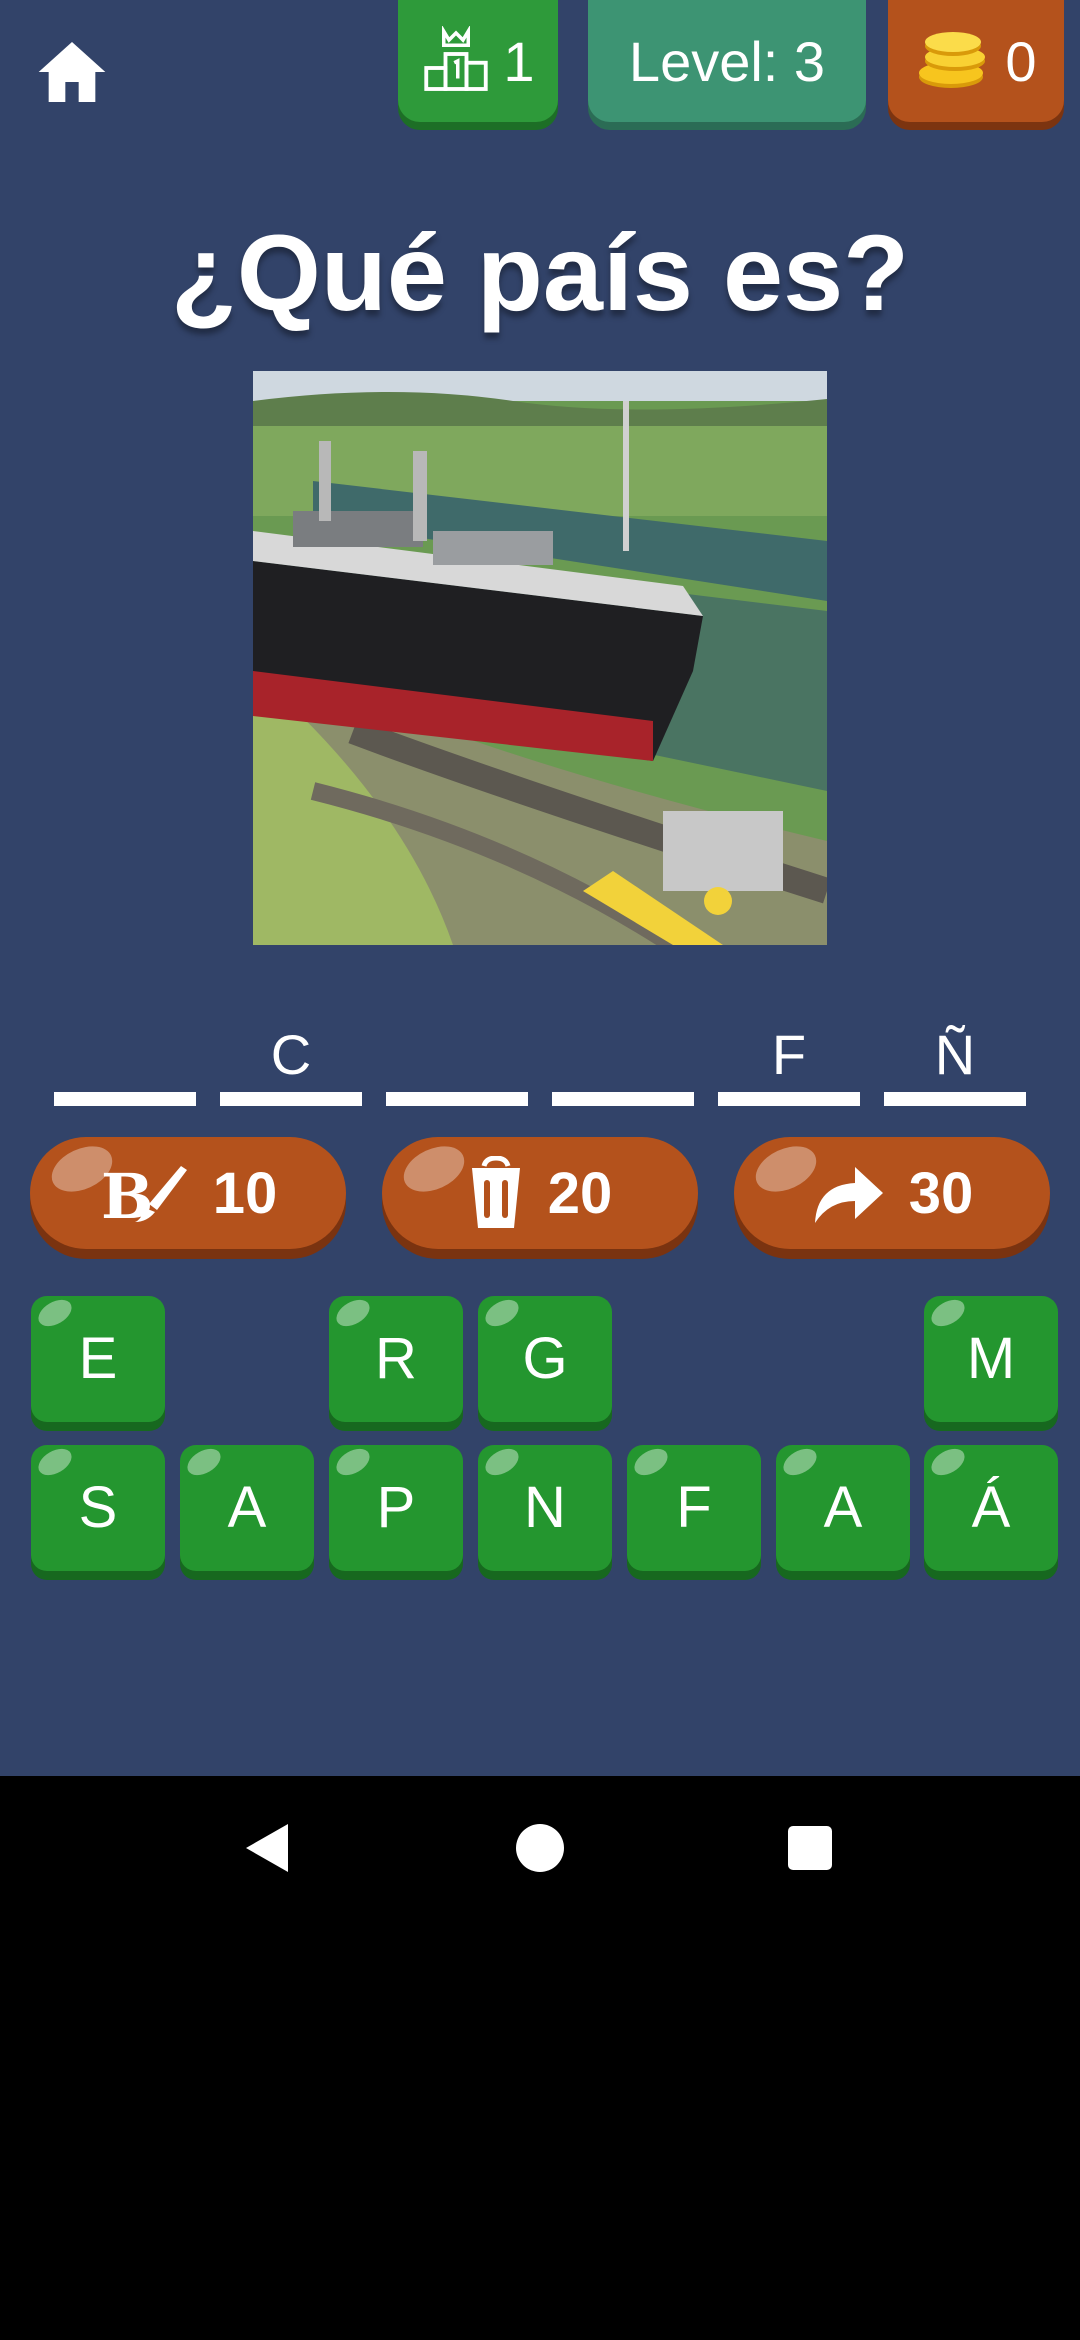 Image resolution: width=1080 pixels, height=2340 pixels. I want to click on coins-button: 0, so click(976, 61).